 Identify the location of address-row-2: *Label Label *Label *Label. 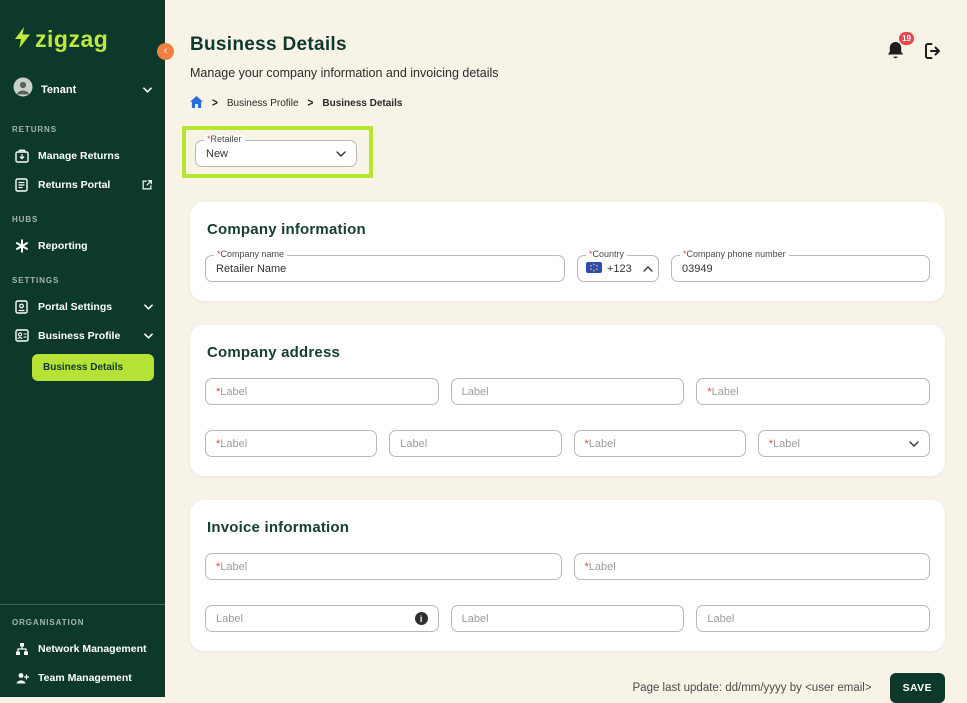
(567, 443).